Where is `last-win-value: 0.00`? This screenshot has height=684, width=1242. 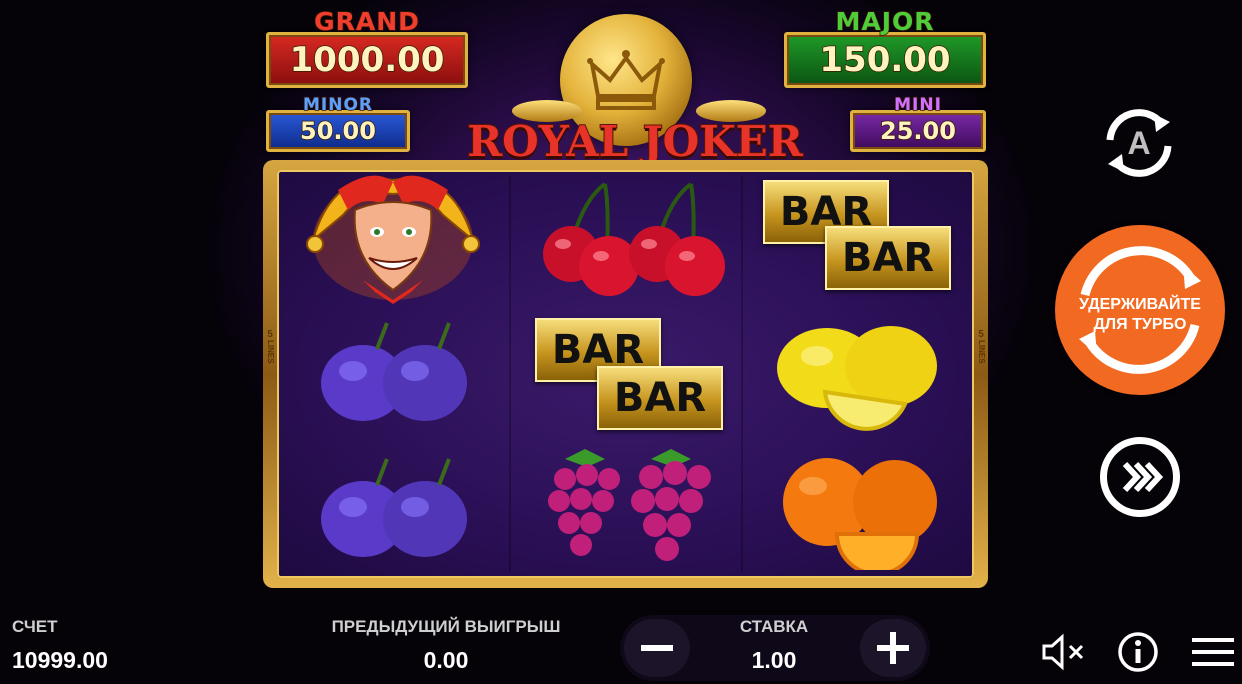 last-win-value: 0.00 is located at coordinates (446, 660).